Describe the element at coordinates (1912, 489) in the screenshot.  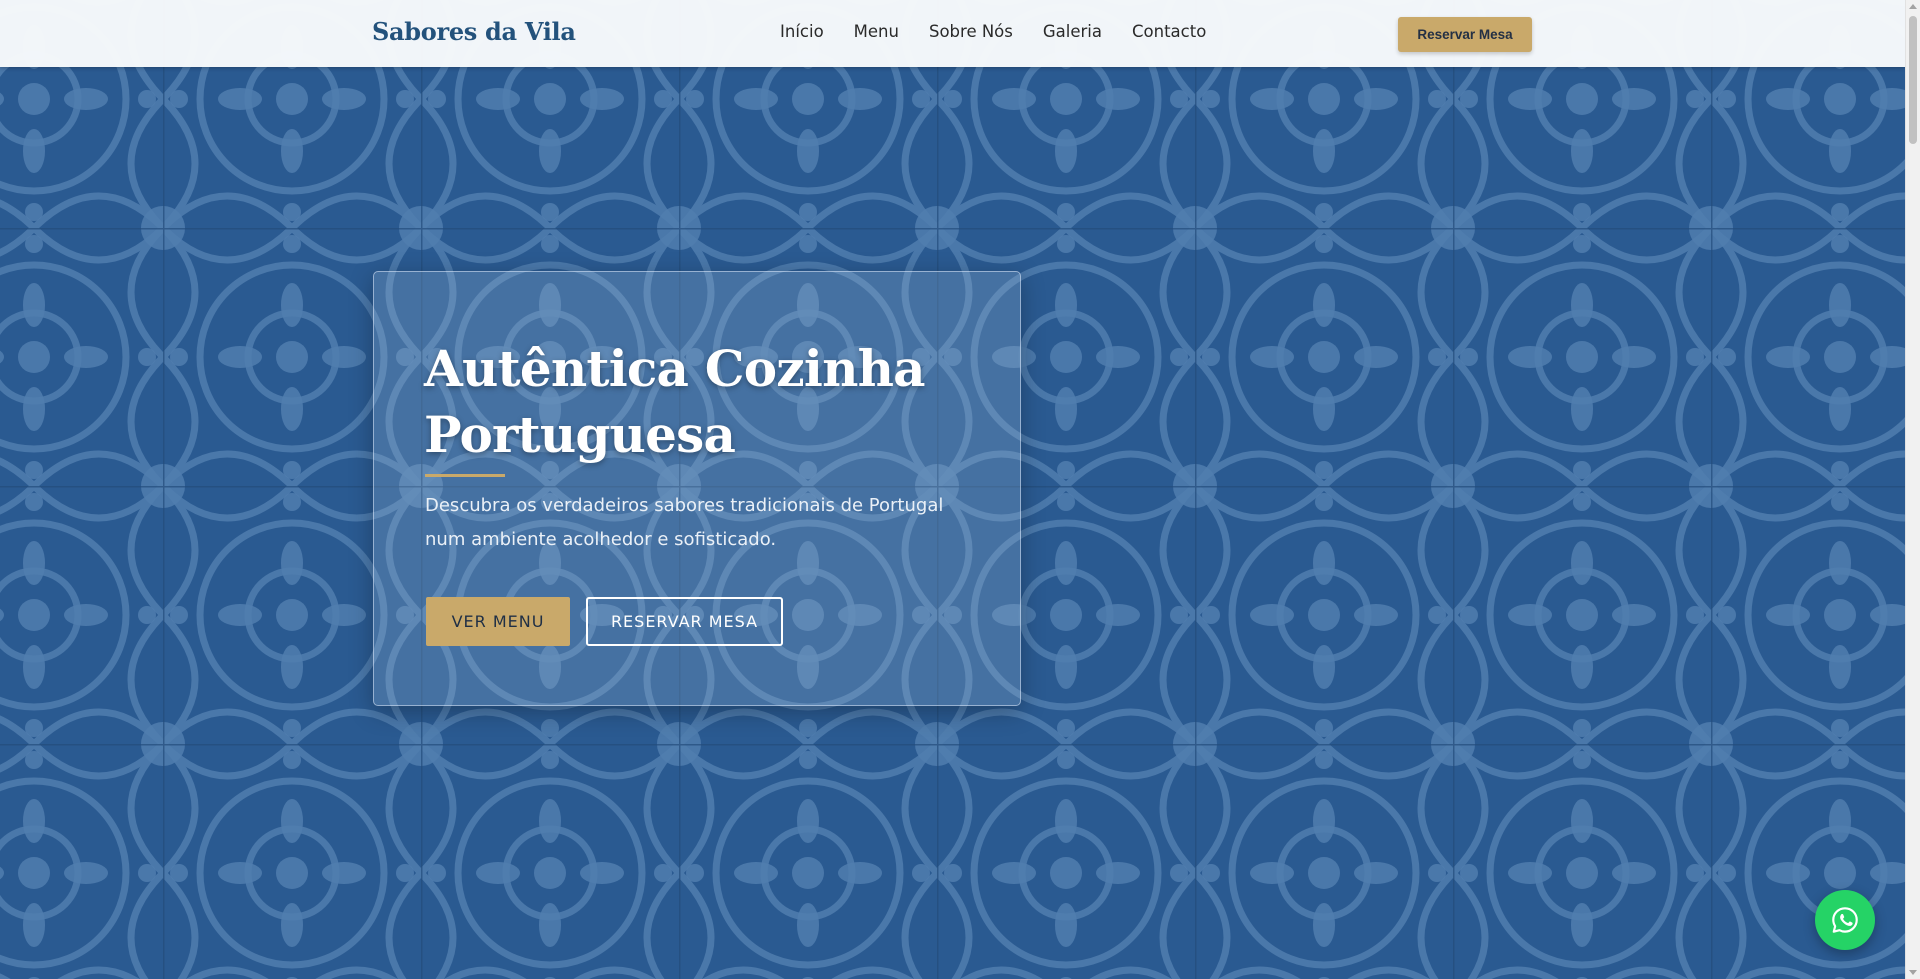
I see `page-scrollbar` at that location.